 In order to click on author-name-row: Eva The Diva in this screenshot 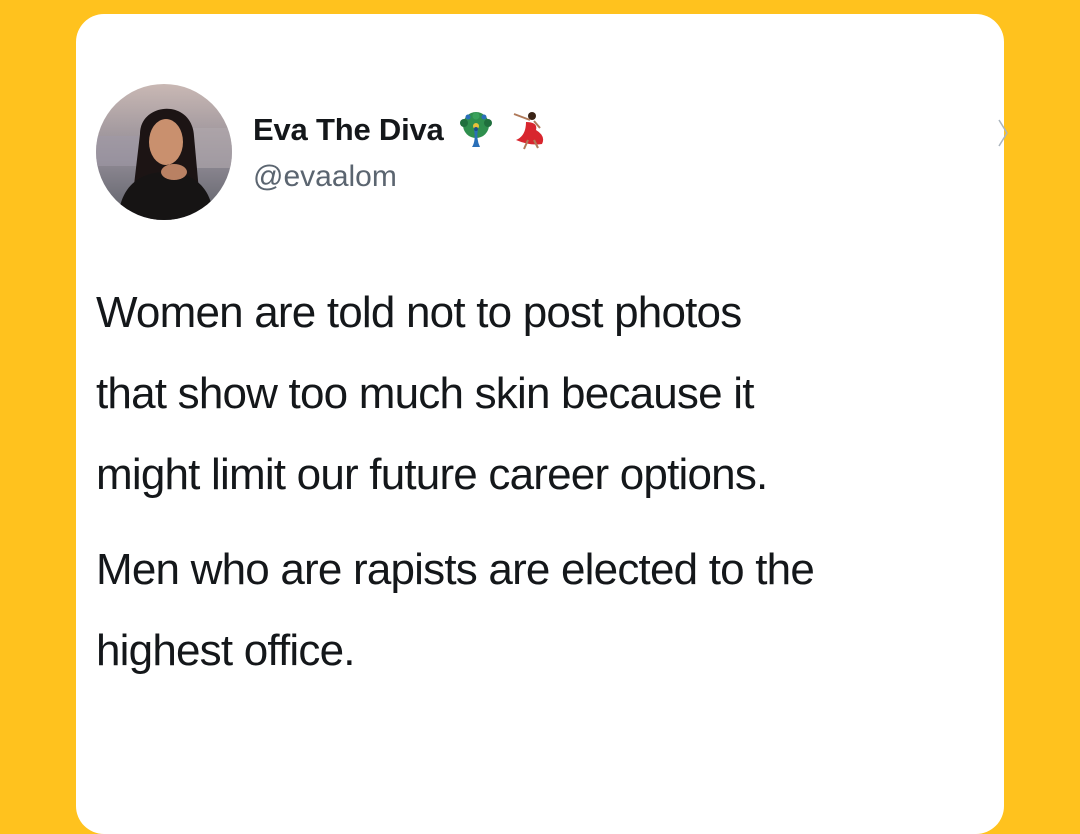, I will do `click(400, 130)`.